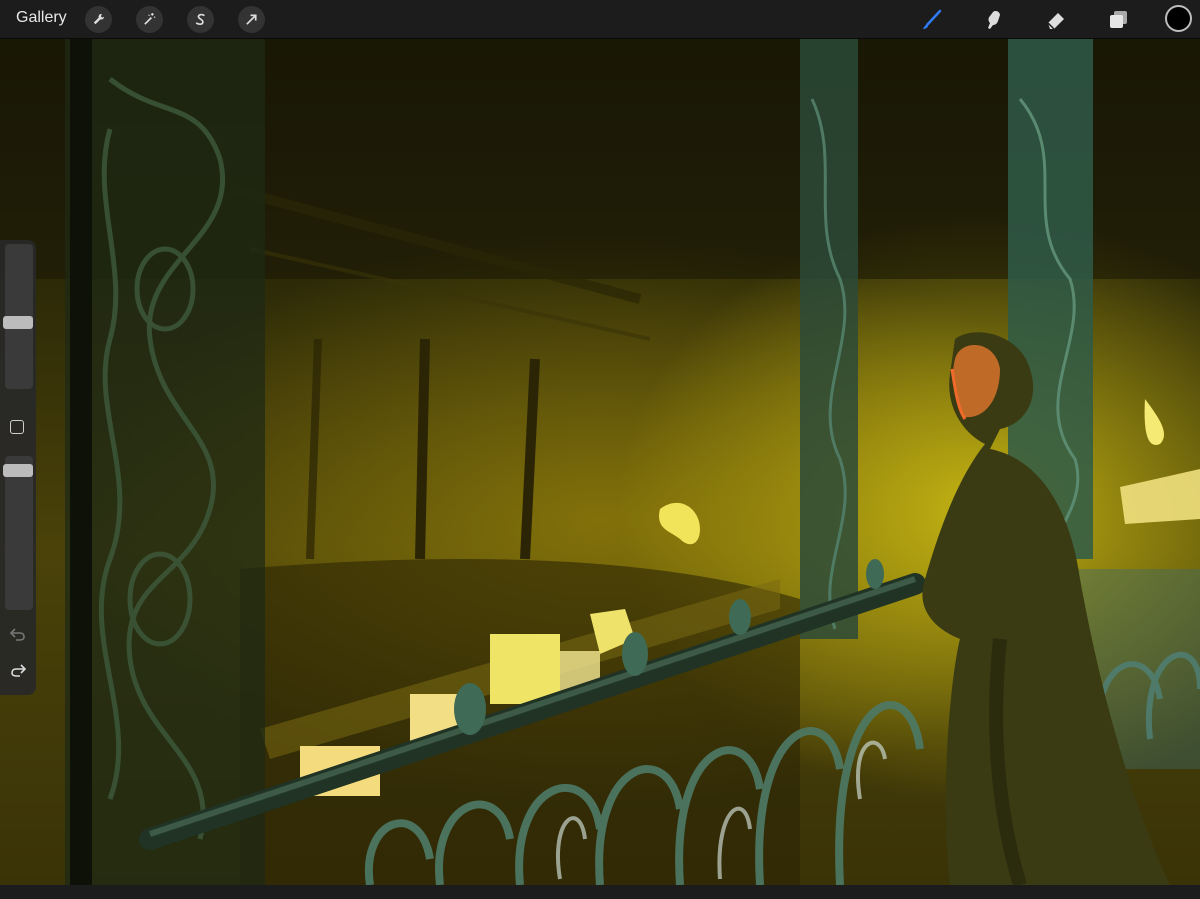 The width and height of the screenshot is (1200, 899). What do you see at coordinates (200, 19) in the screenshot?
I see `selection-s-icon` at bounding box center [200, 19].